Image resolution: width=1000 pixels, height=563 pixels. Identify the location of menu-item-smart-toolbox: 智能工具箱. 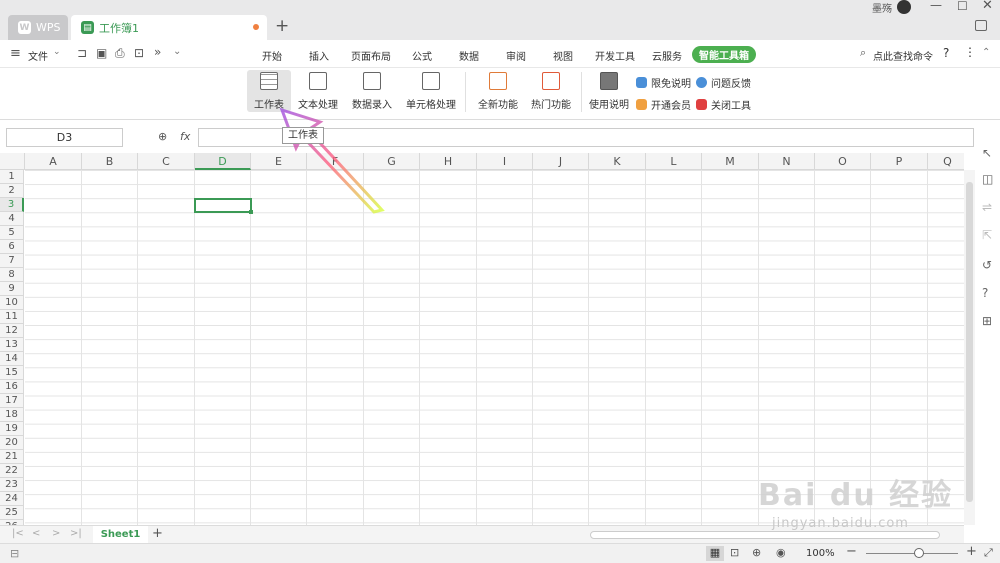
(724, 54).